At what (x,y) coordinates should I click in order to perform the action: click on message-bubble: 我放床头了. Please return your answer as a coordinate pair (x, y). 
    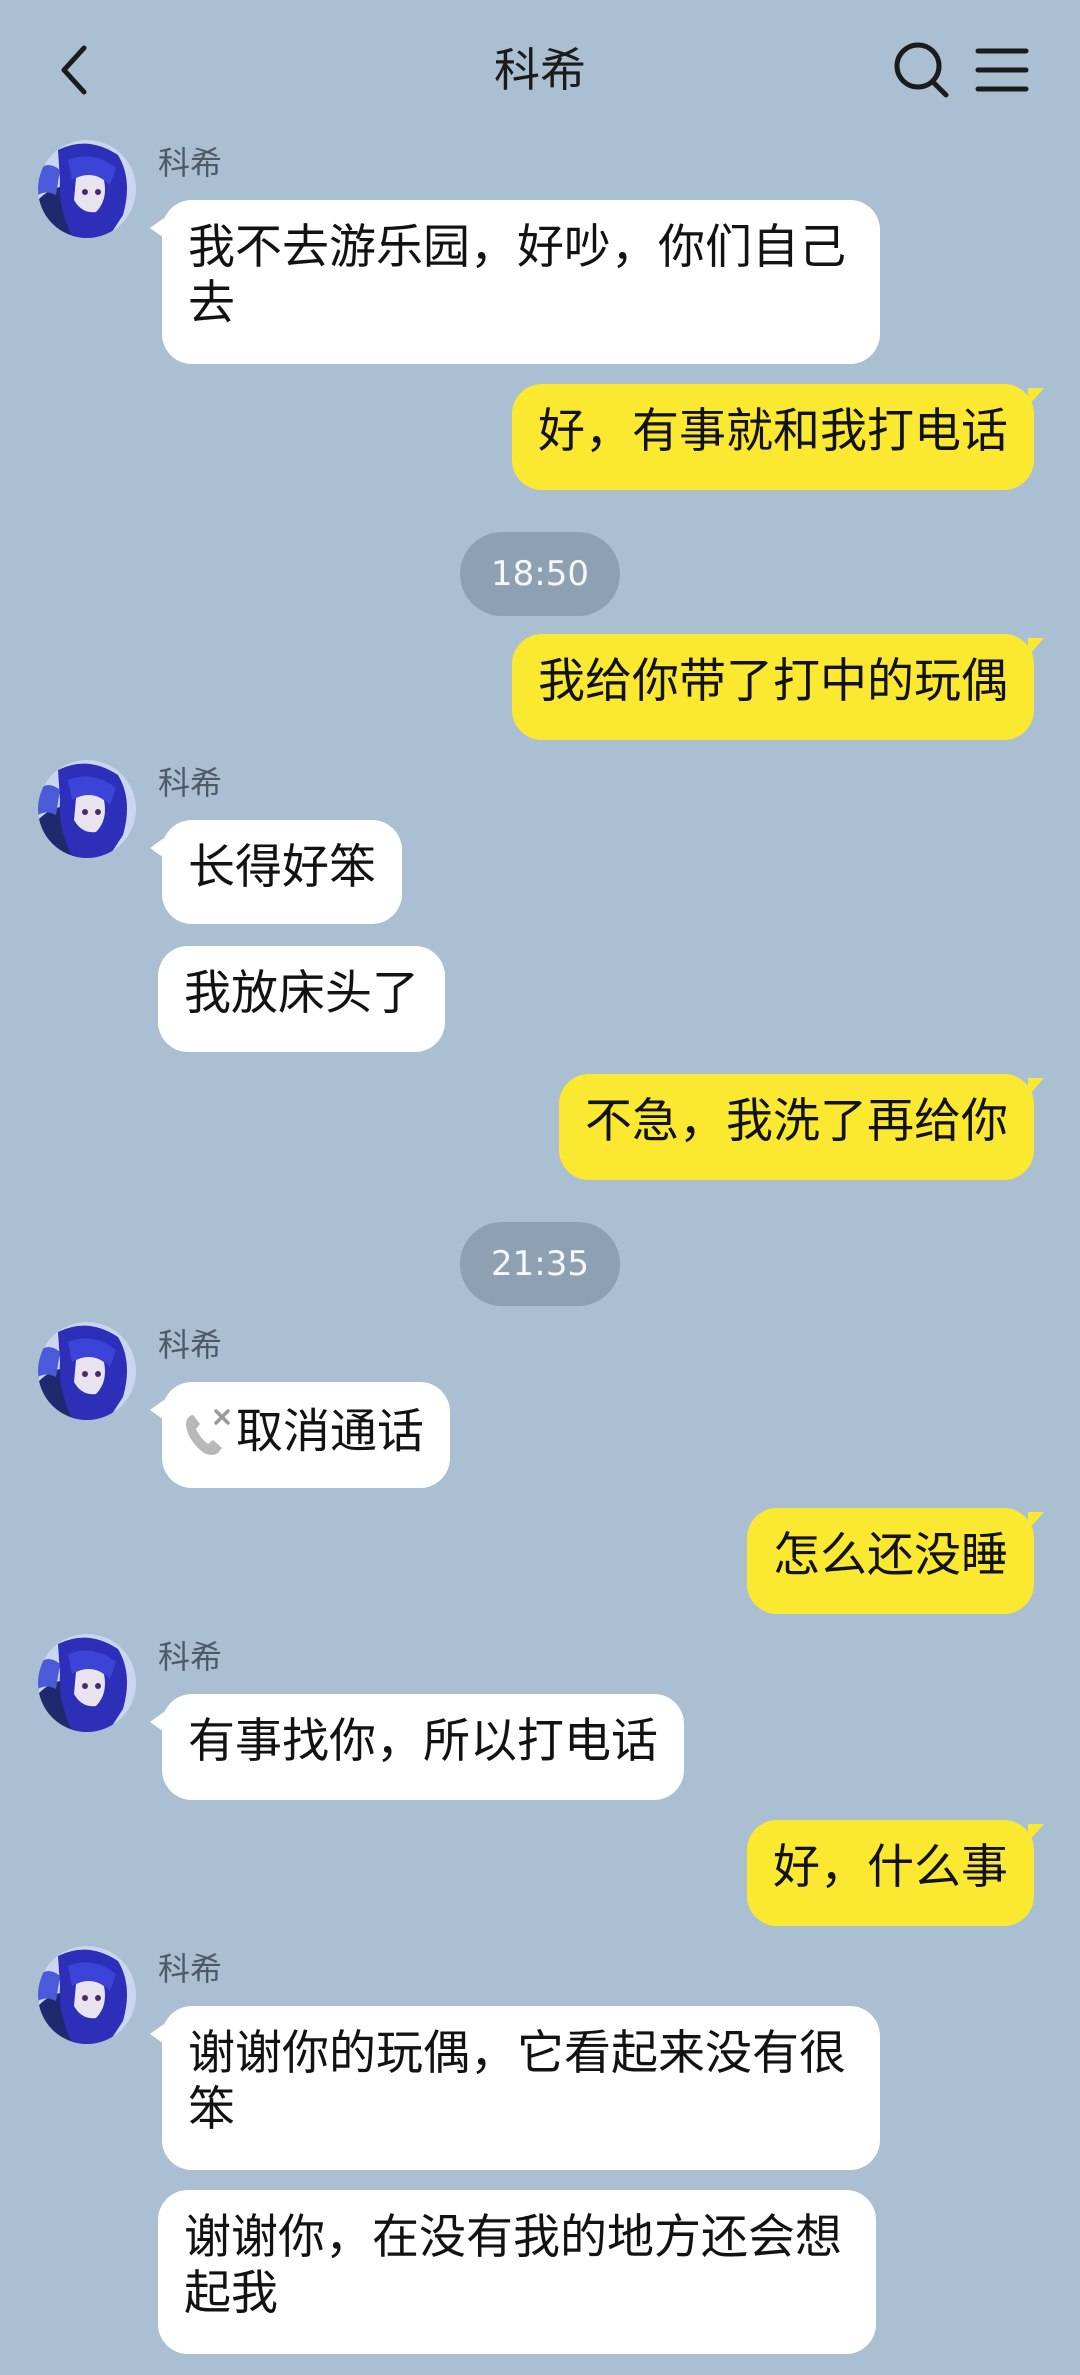
    Looking at the image, I should click on (301, 999).